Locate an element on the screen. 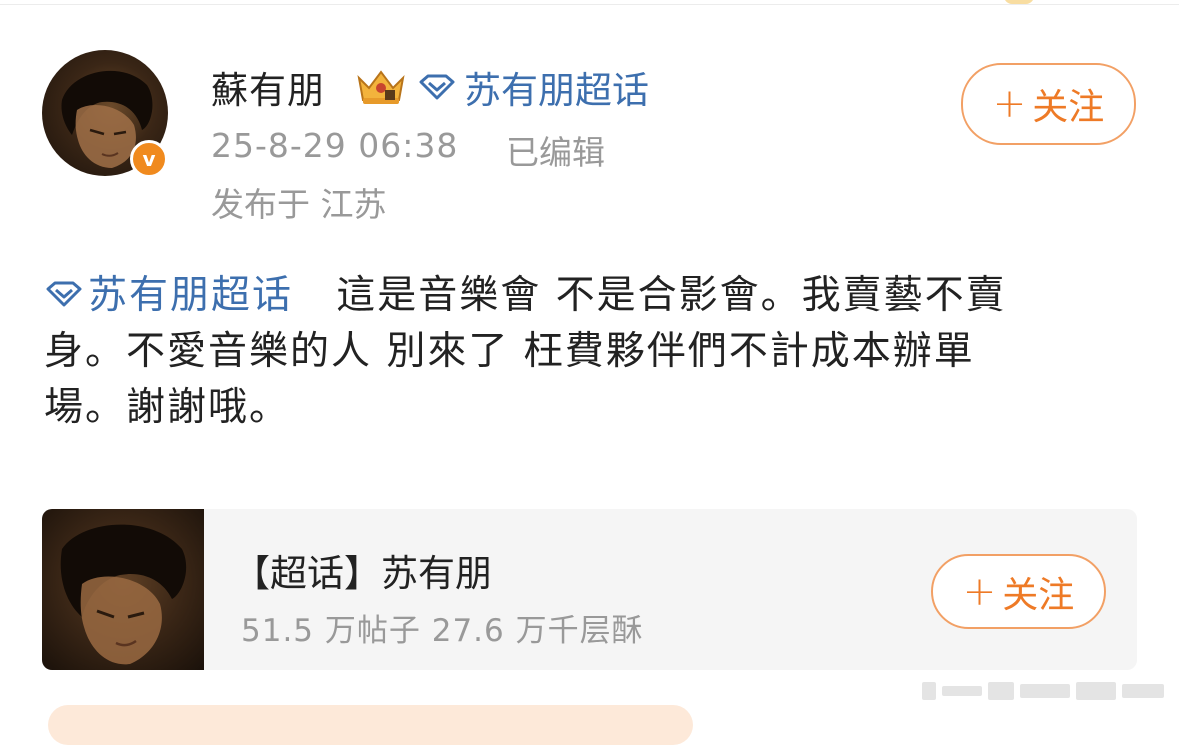 Image resolution: width=1179 pixels, height=745 pixels. verified-badge-icon: v is located at coordinates (149, 159).